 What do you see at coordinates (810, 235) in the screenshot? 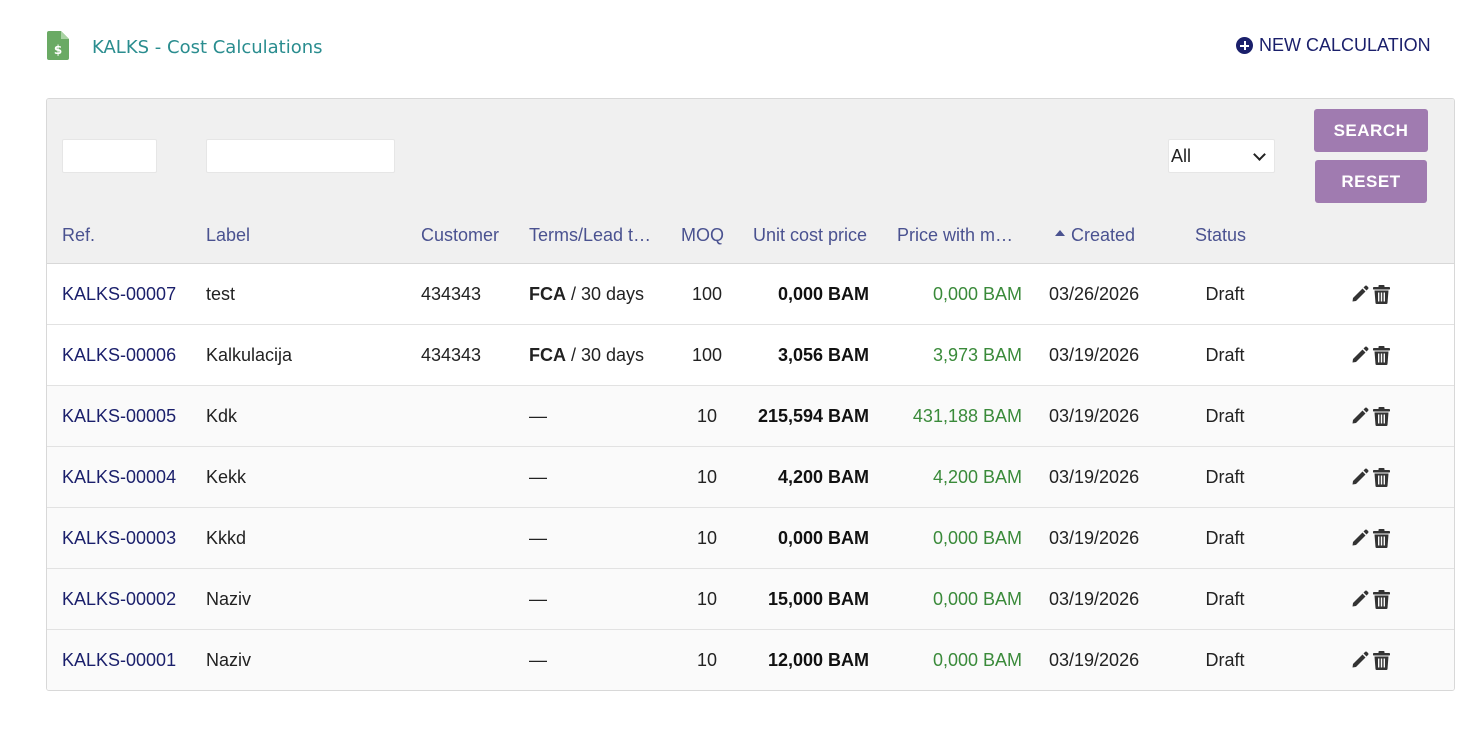
I see `column-header-unit-cost: Unit cost price` at bounding box center [810, 235].